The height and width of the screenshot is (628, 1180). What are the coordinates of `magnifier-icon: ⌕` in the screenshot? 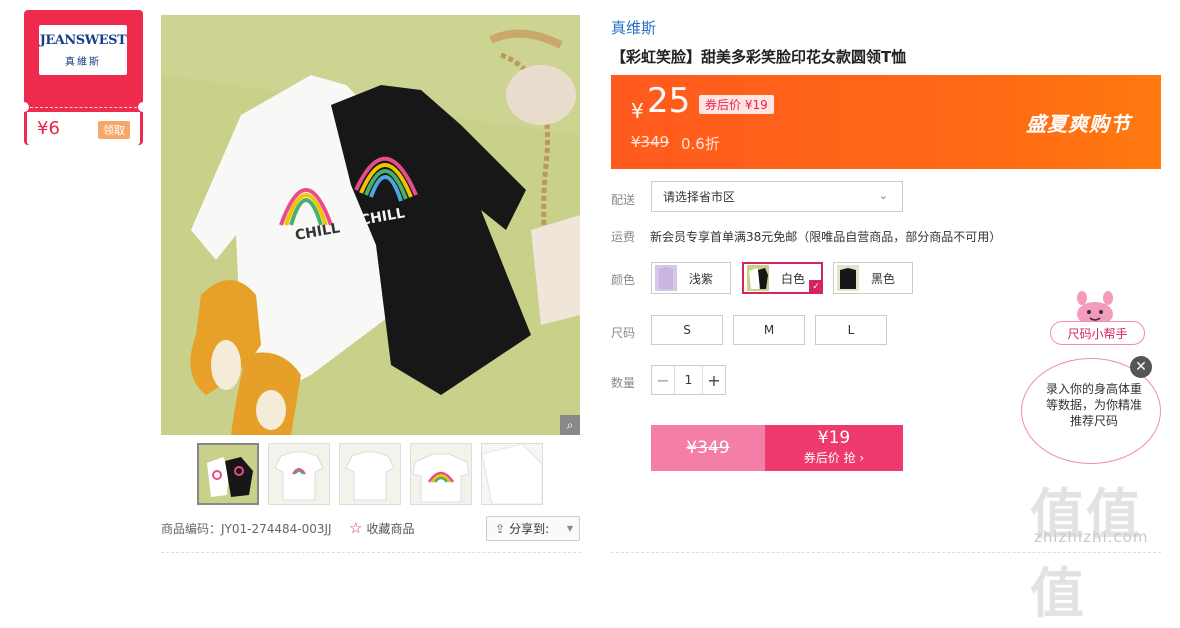 It's located at (570, 425).